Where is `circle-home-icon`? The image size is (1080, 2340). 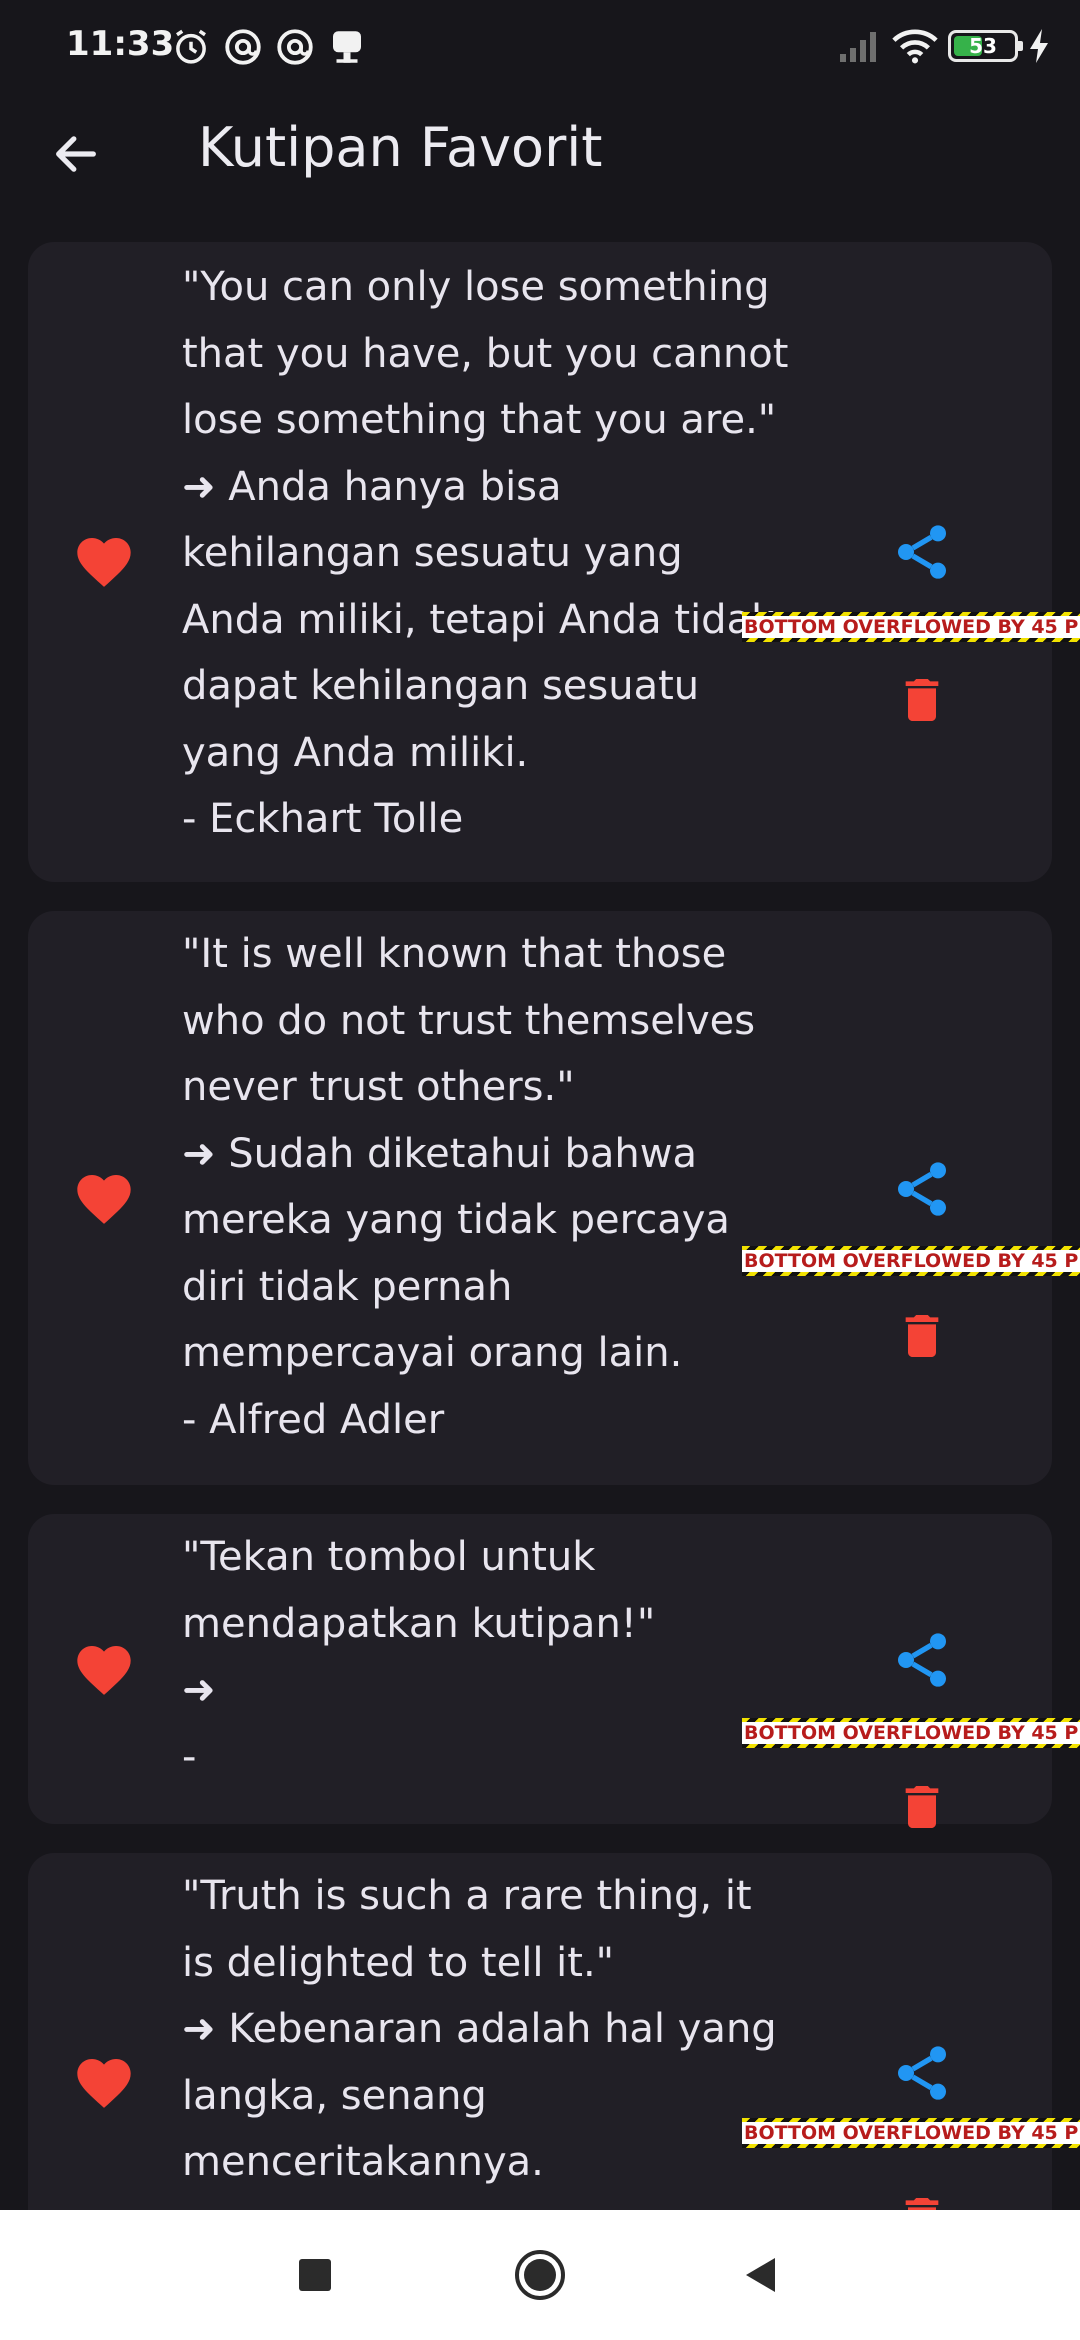
circle-home-icon is located at coordinates (540, 2275).